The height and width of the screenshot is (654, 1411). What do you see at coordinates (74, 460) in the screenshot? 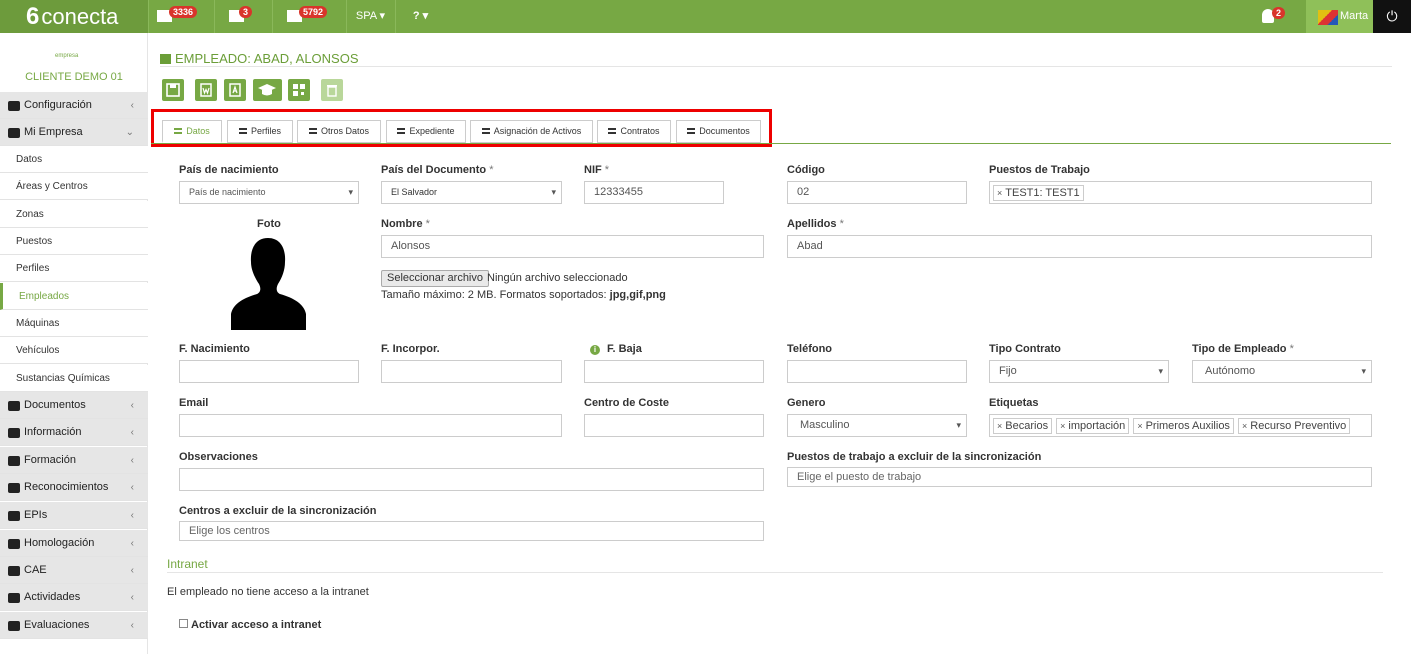
I see `sidebar-item-formacion: Formación ‹` at bounding box center [74, 460].